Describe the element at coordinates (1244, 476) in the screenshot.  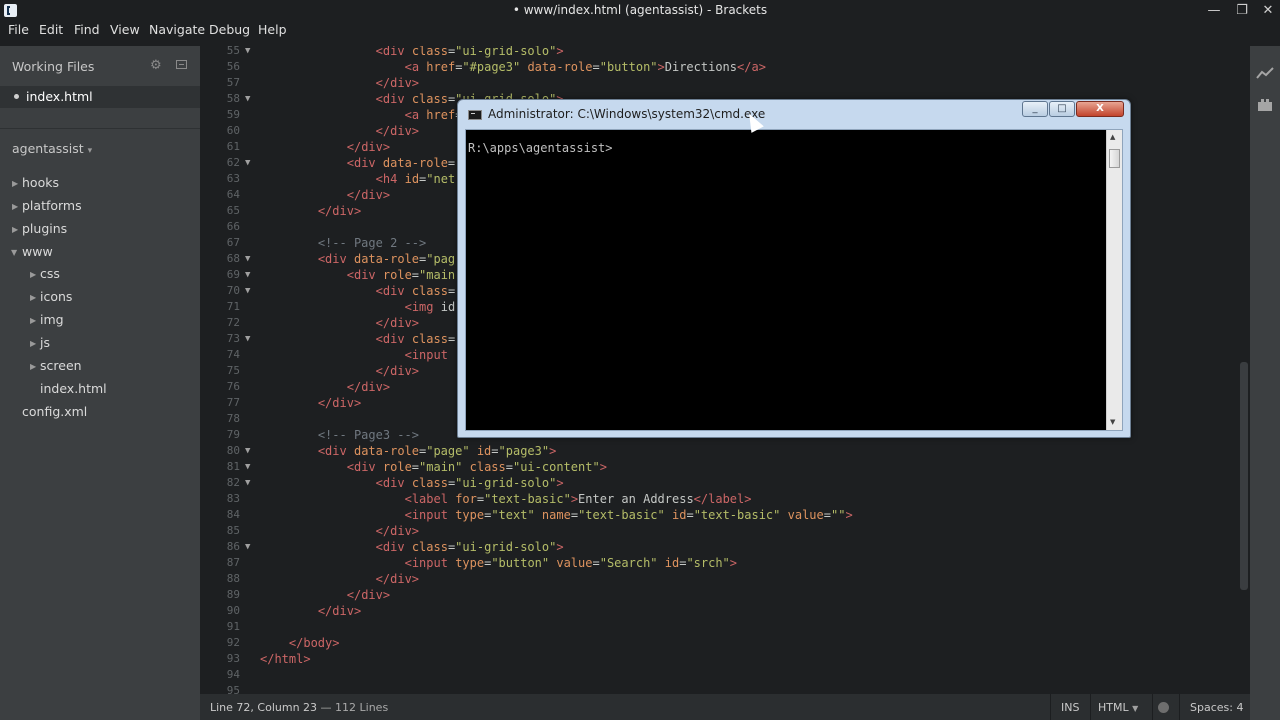
I see `editor-scroll-thumb` at that location.